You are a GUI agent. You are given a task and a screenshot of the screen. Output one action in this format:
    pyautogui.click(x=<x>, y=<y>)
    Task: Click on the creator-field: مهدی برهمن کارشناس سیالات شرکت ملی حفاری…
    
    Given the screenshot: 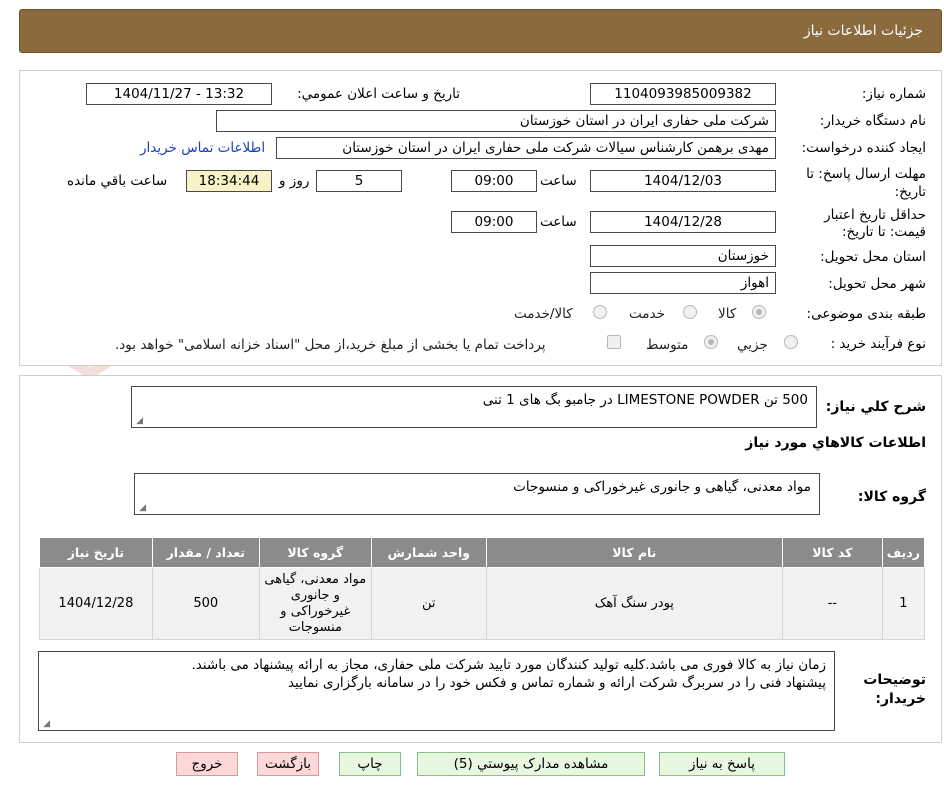 What is the action you would take?
    pyautogui.click(x=526, y=148)
    